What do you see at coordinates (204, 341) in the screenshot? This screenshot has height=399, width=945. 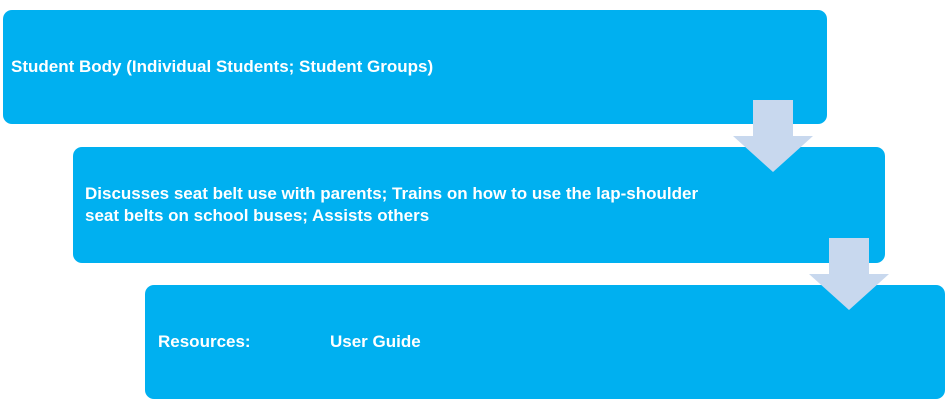 I see `resources-label: Resources:` at bounding box center [204, 341].